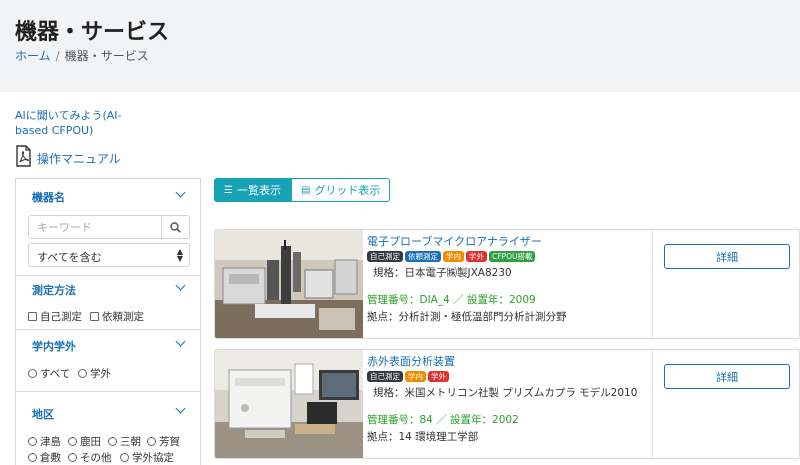 Image resolution: width=800 pixels, height=465 pixels. Describe the element at coordinates (505, 393) in the screenshot. I see `equipment-spec: 規格：米国メトリコン社製 プリズムカプラ モデル2010` at that location.